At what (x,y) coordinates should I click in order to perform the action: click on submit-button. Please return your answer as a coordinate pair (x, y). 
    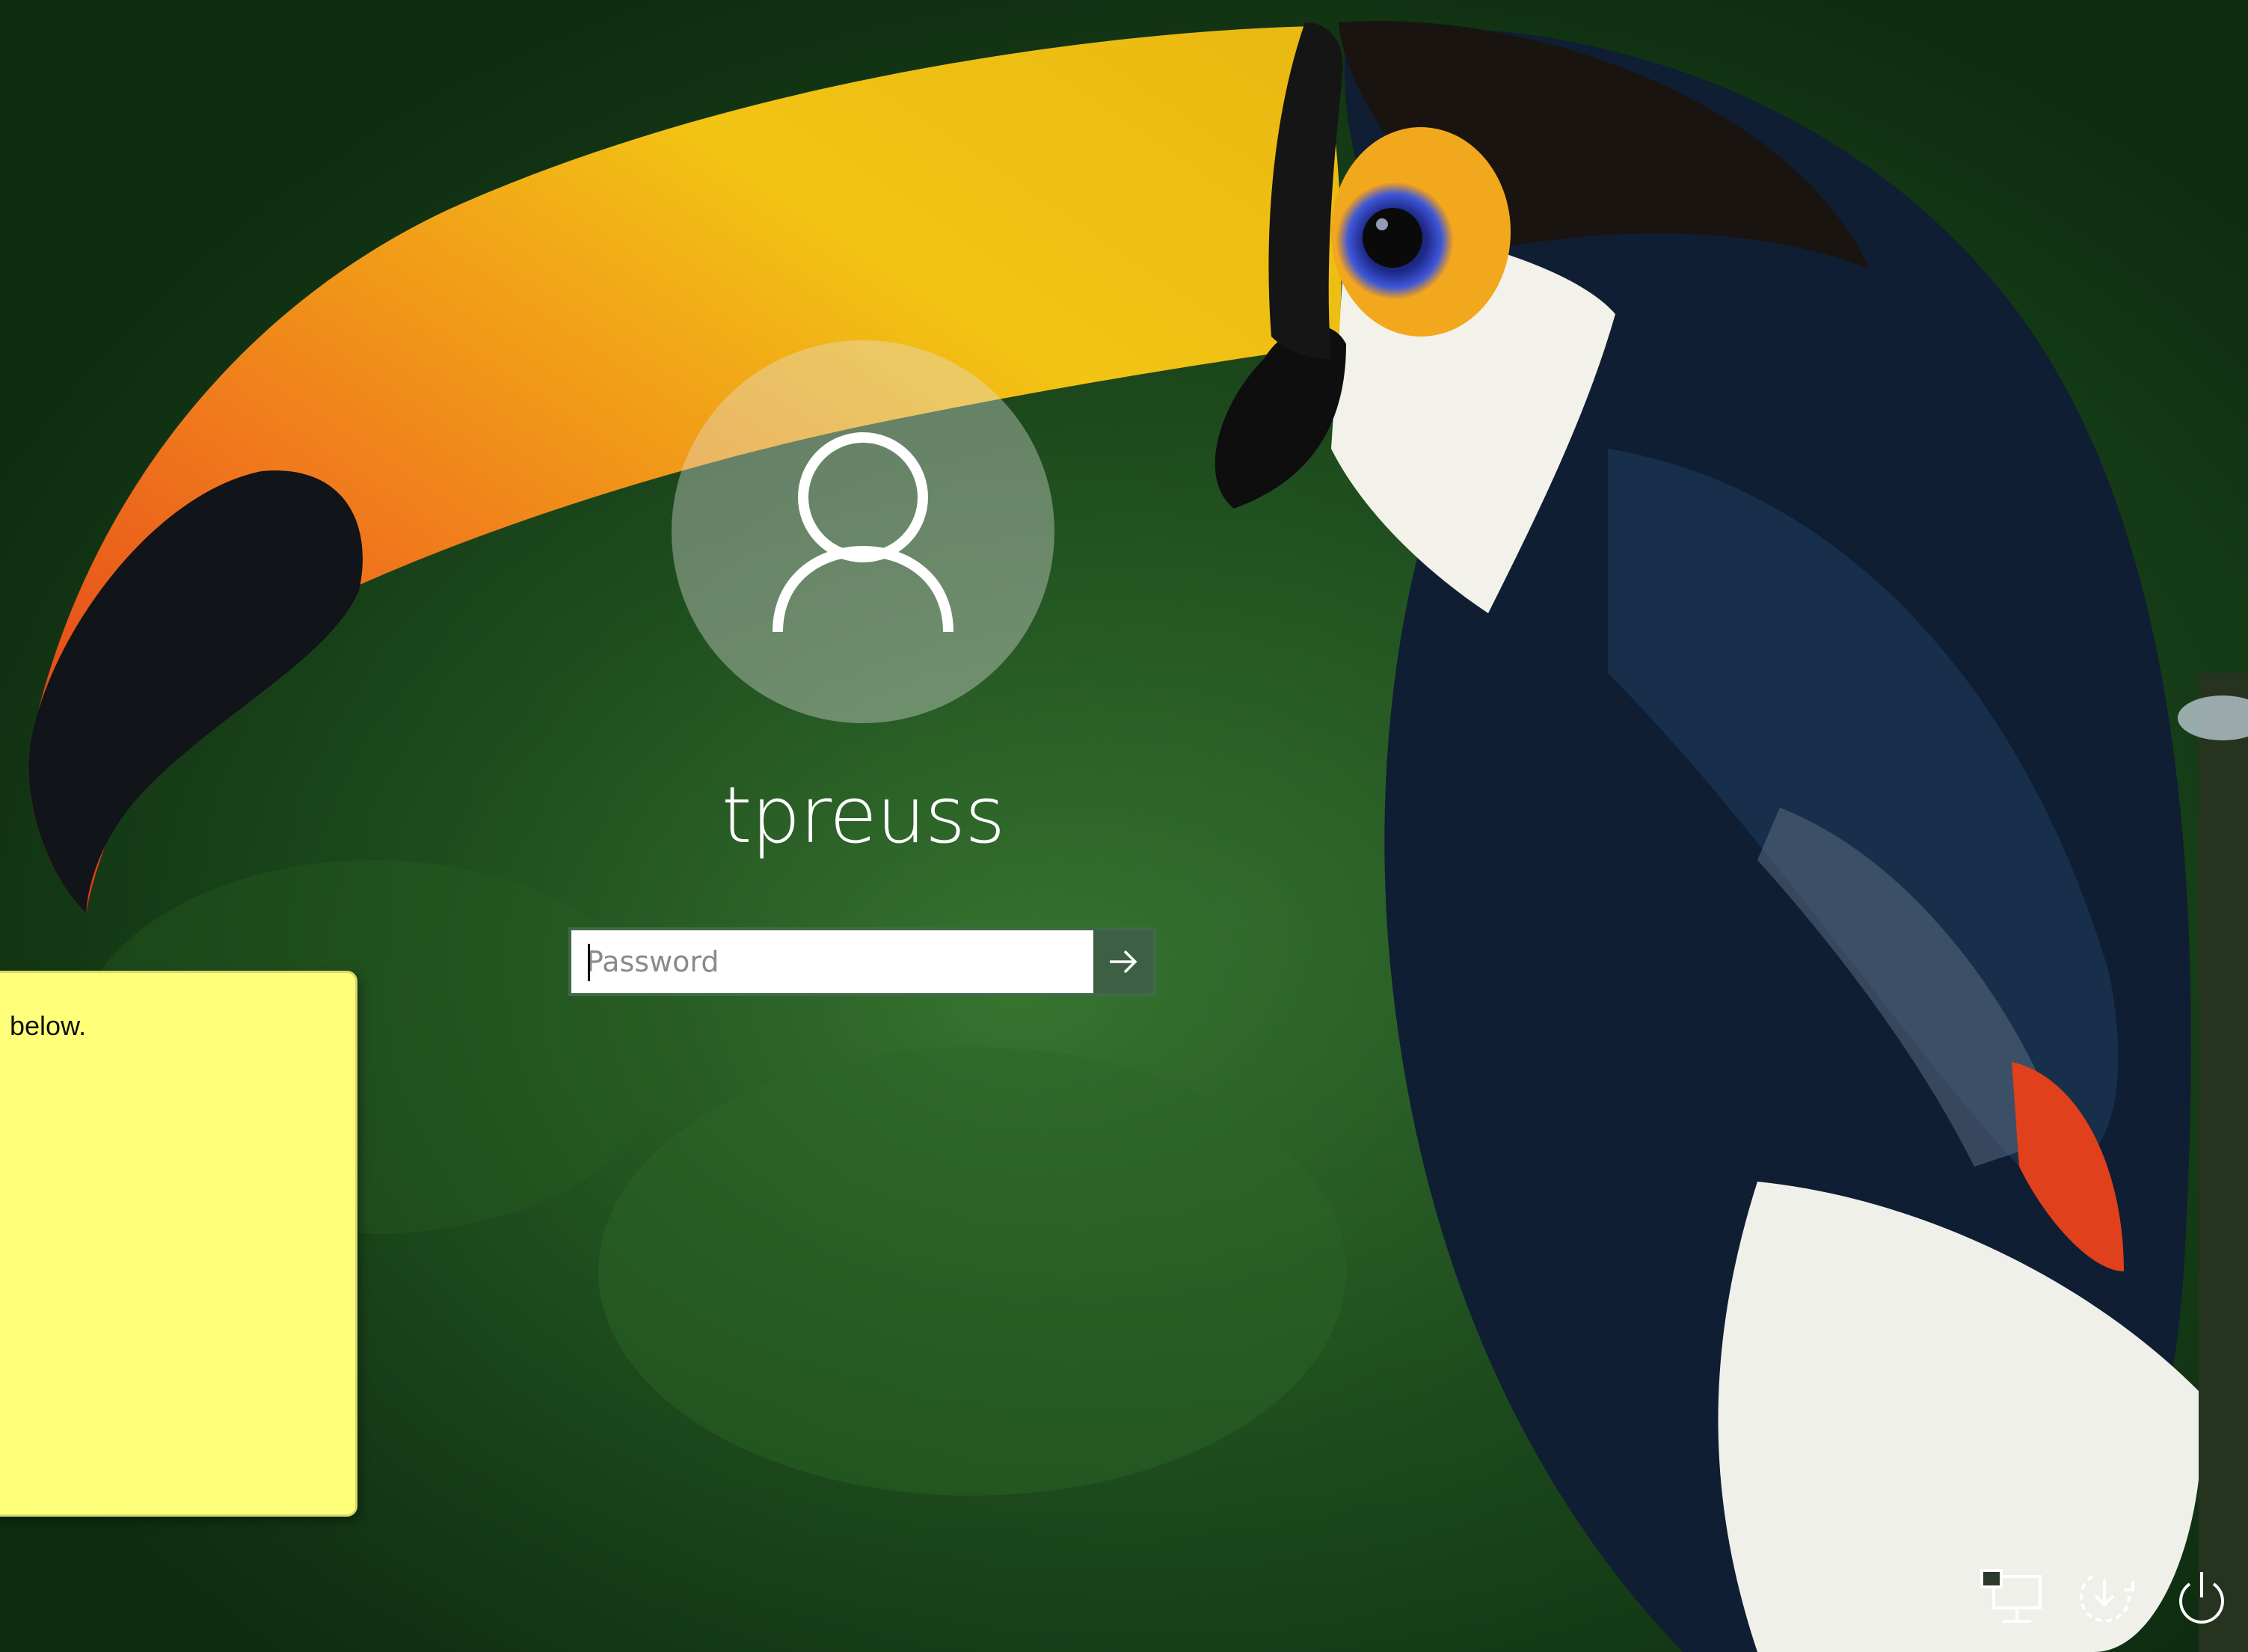
    Looking at the image, I should click on (1123, 962).